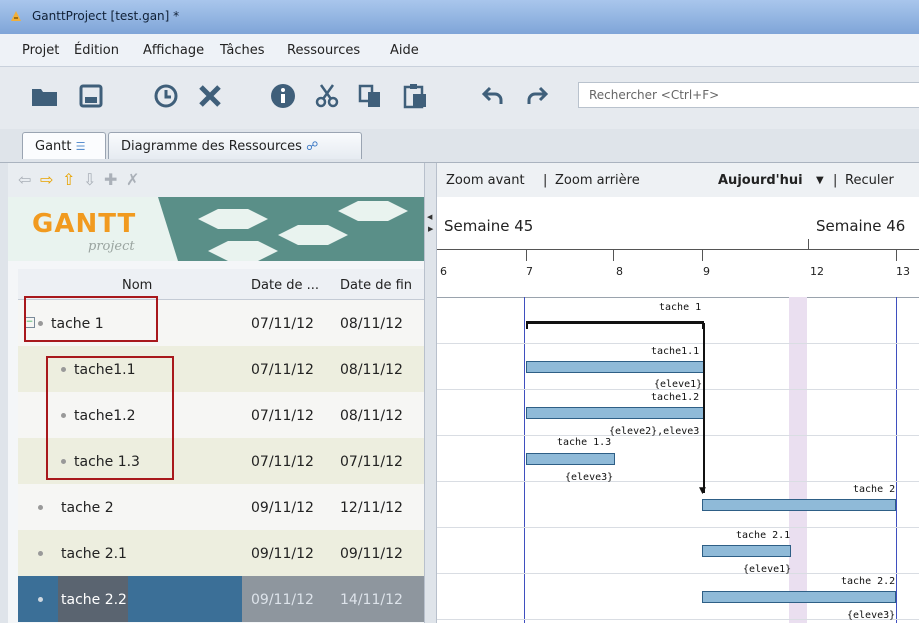  What do you see at coordinates (678, 384) in the screenshot?
I see `resource-label: {eleve1}` at bounding box center [678, 384].